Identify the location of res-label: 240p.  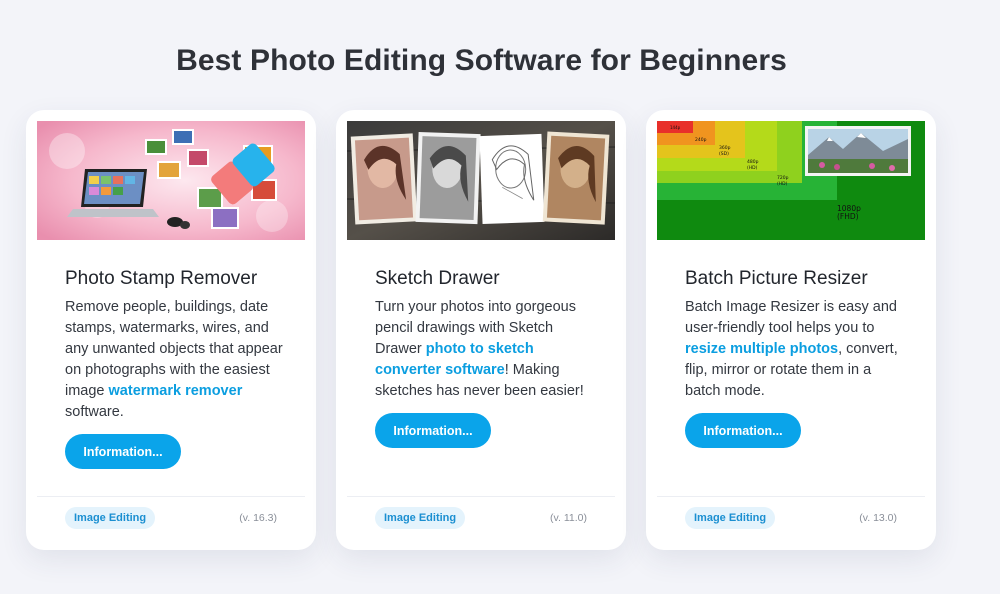
(701, 140).